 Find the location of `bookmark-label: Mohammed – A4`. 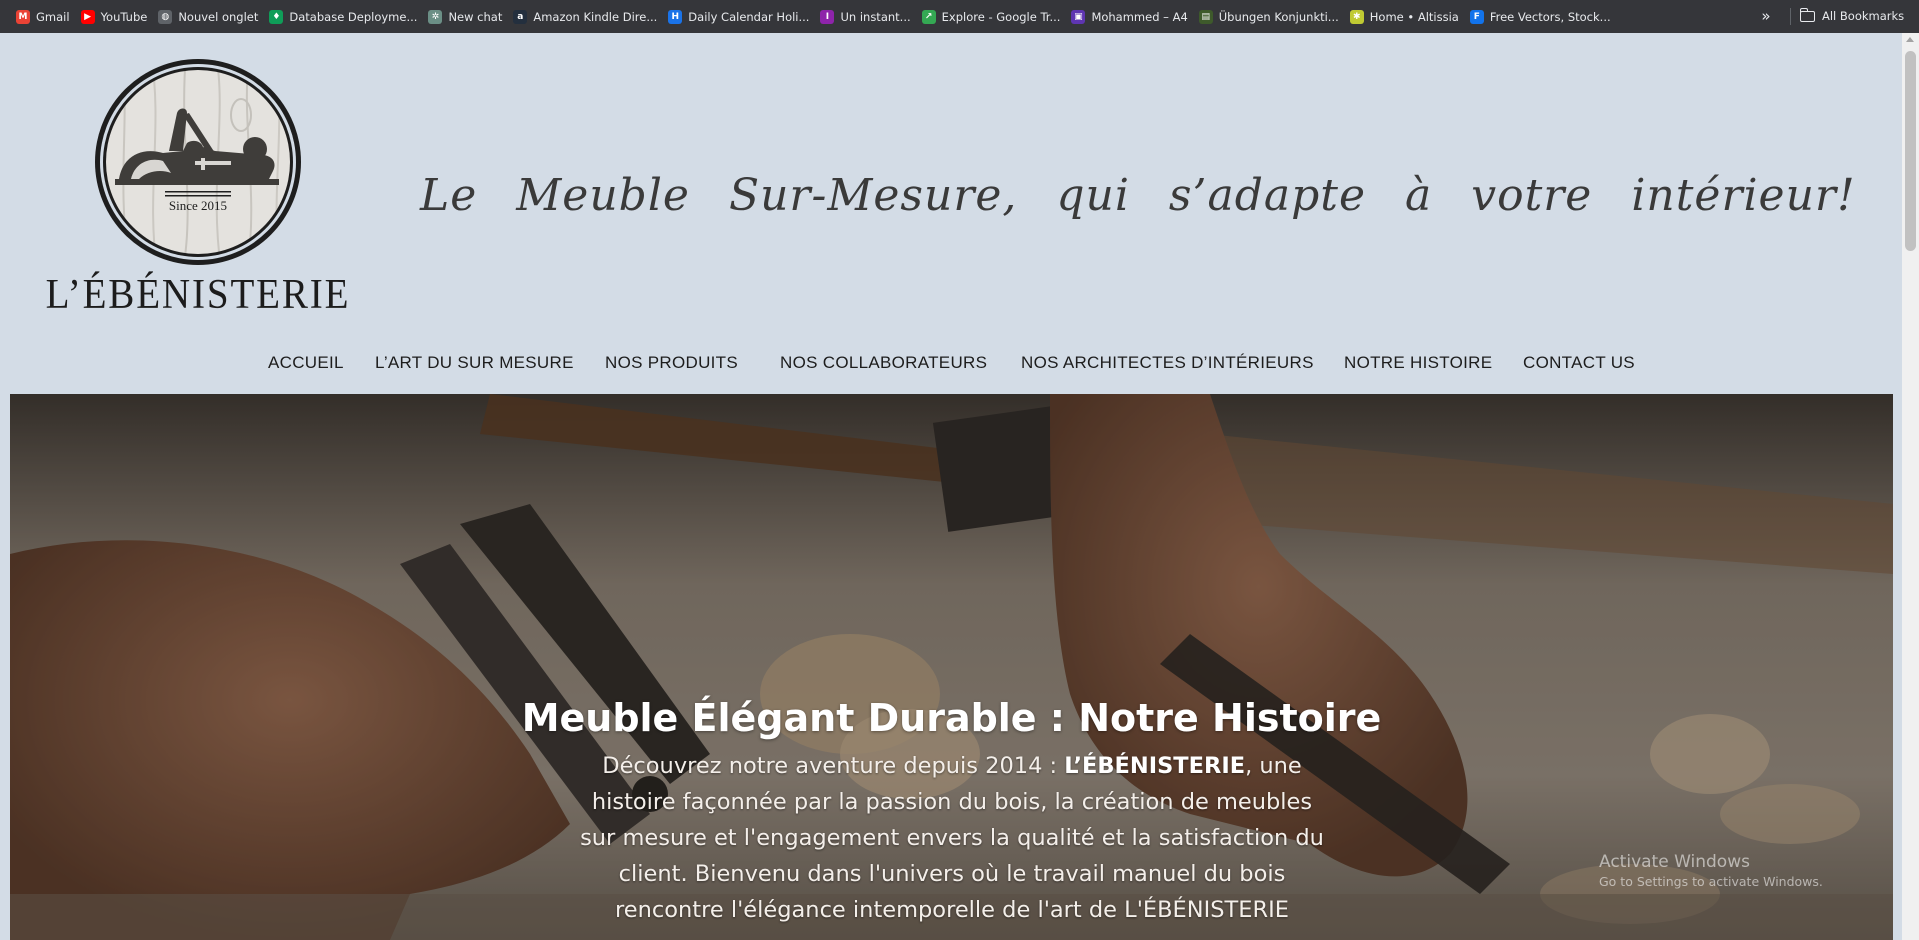

bookmark-label: Mohammed – A4 is located at coordinates (1139, 16).